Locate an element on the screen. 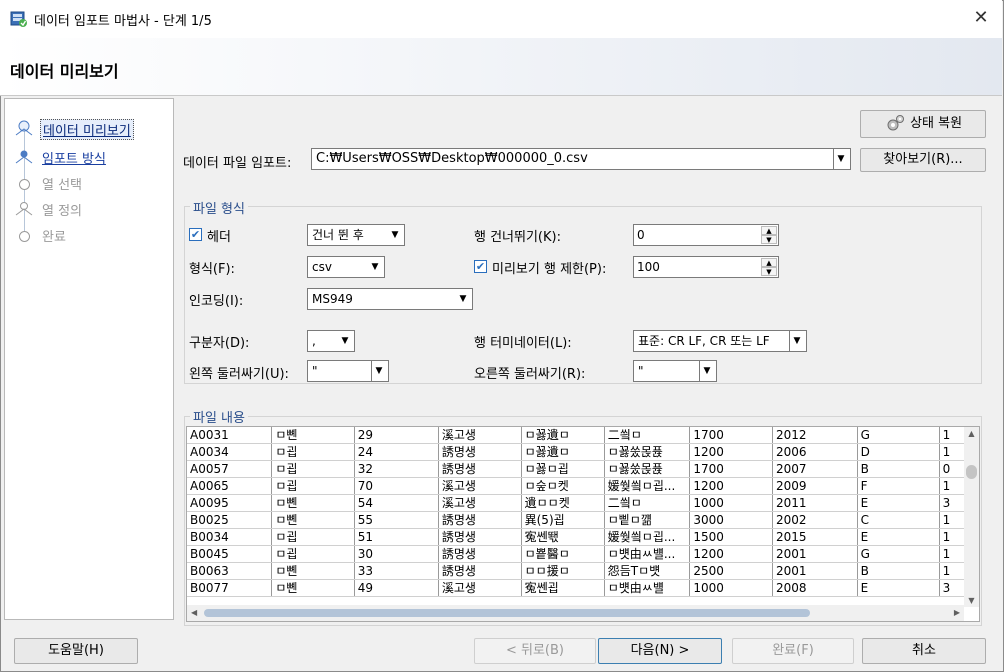  help-button: 도움말(H) is located at coordinates (76, 651).